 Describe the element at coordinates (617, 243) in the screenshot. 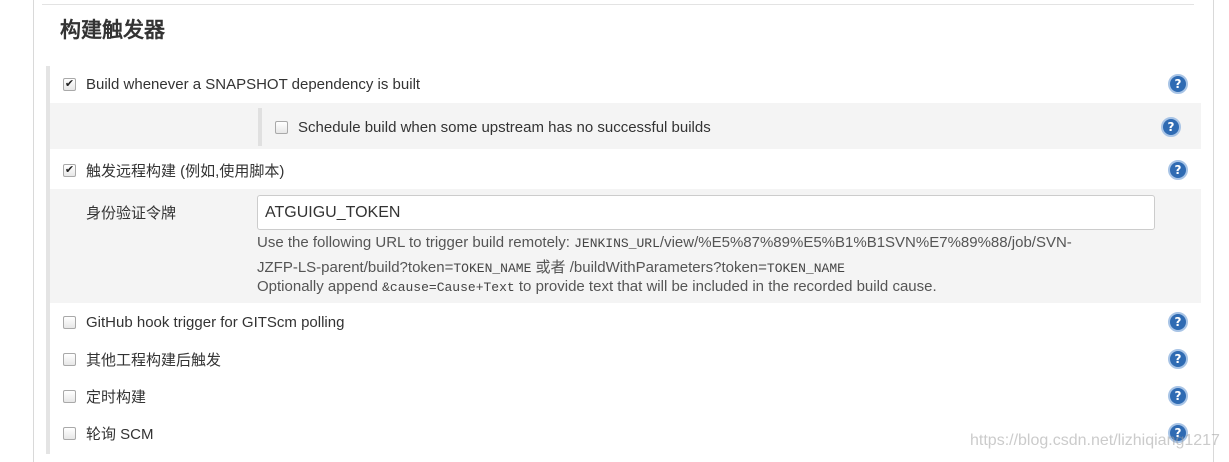

I see `jenkins-url-code: JENKINS_URL` at that location.